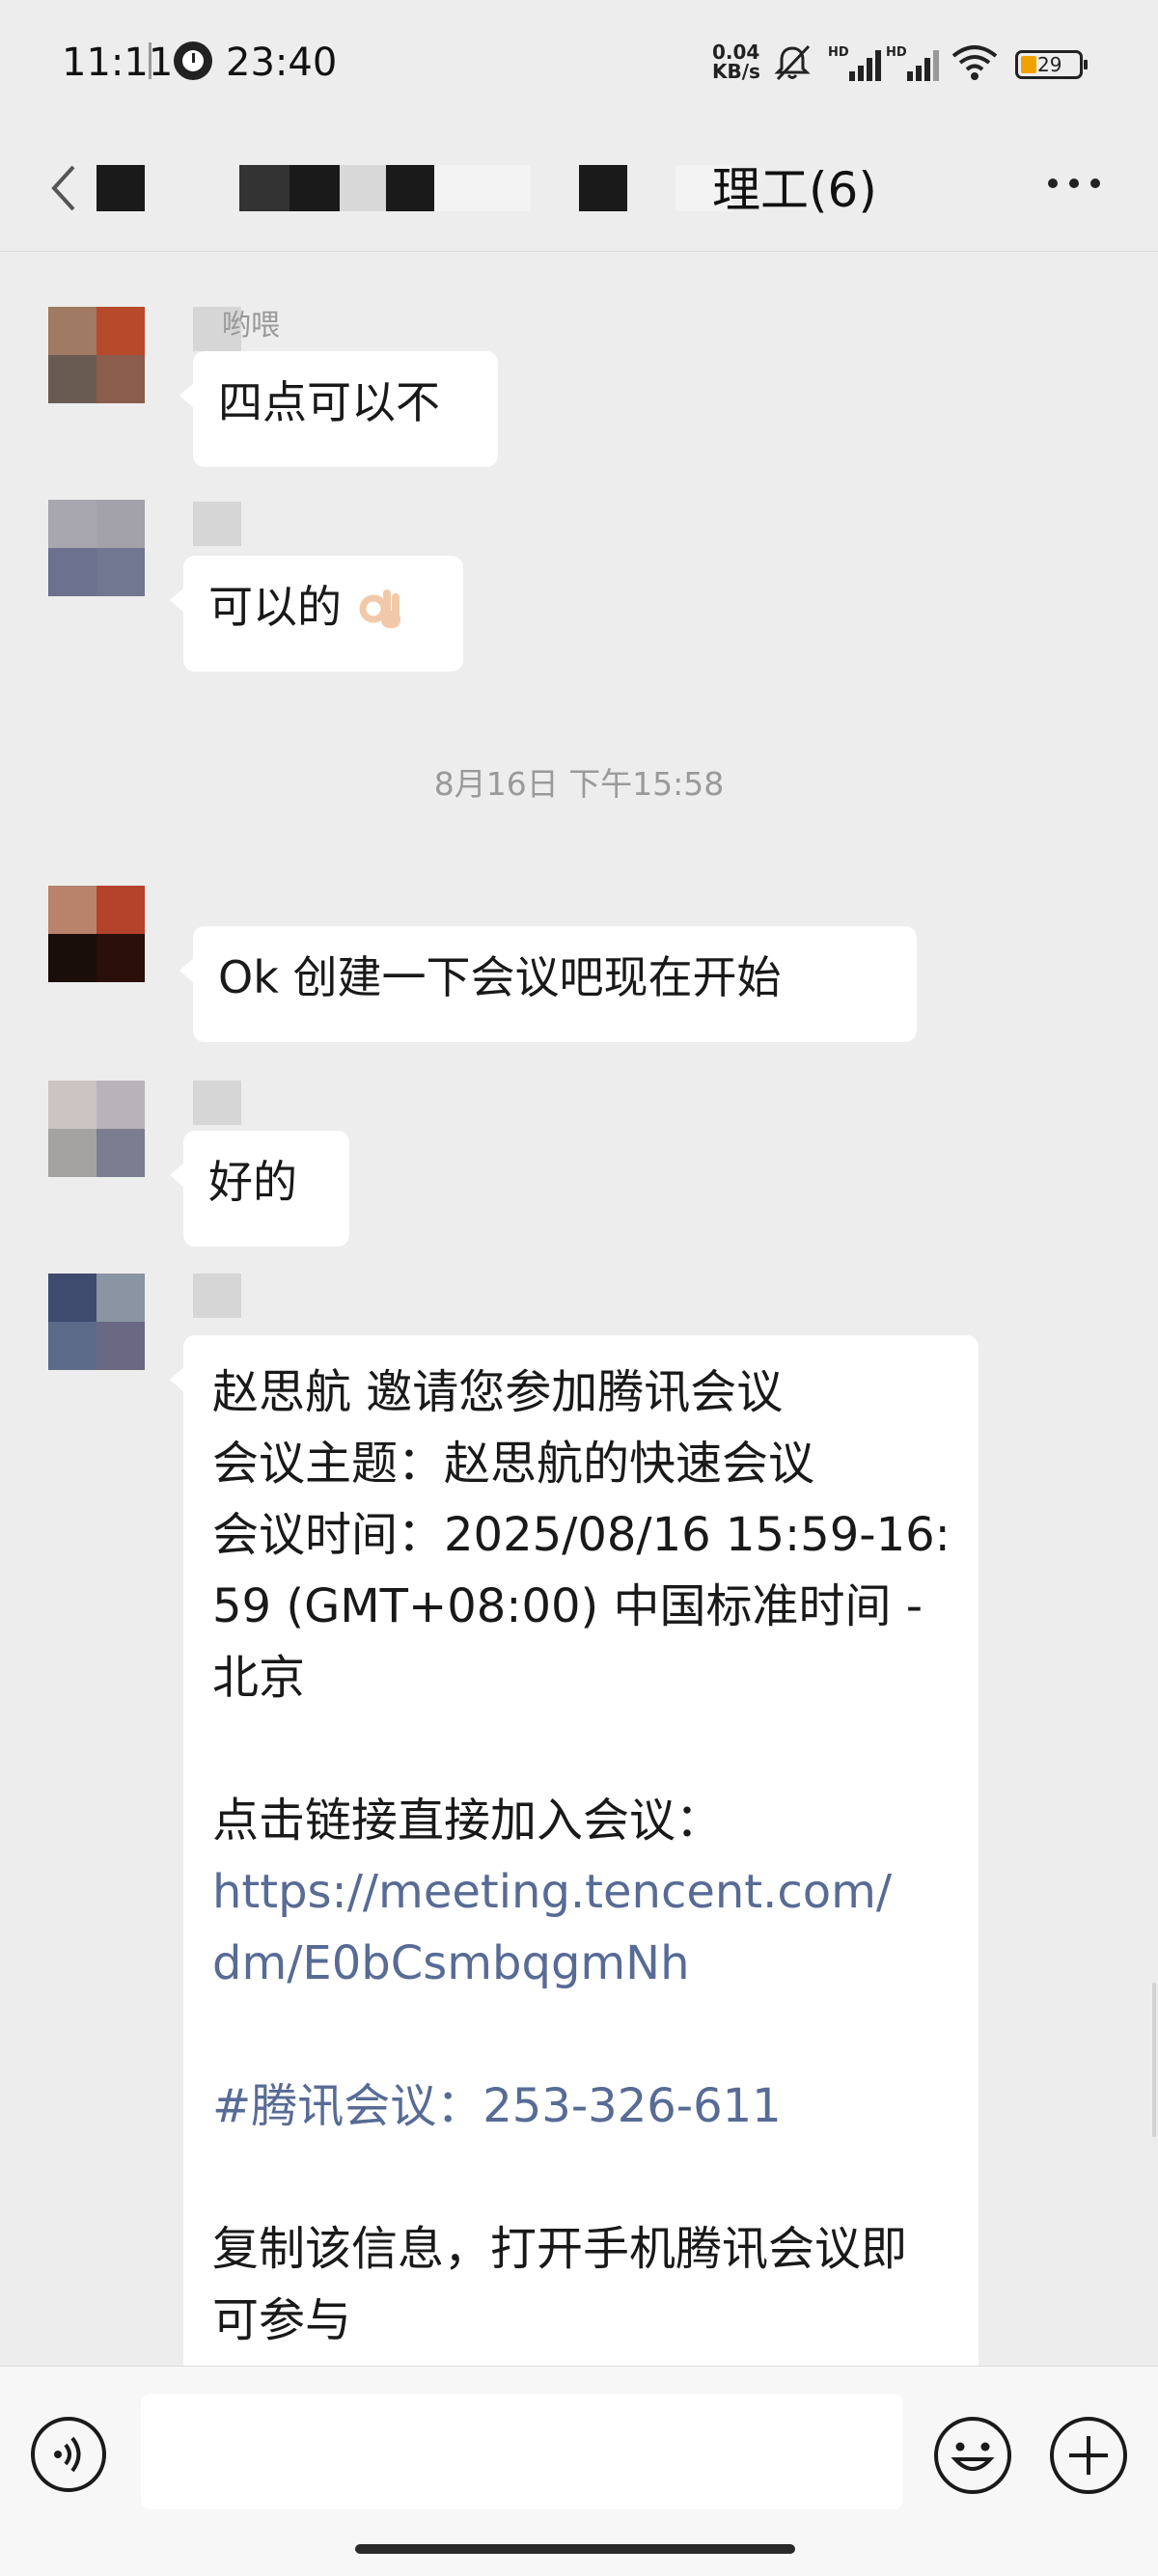 This screenshot has height=2576, width=1158. What do you see at coordinates (63, 188) in the screenshot?
I see `back-arrow-icon` at bounding box center [63, 188].